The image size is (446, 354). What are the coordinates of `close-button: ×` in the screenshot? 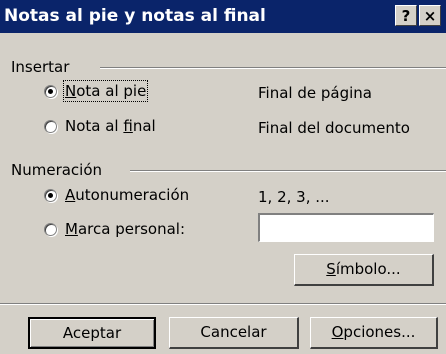 It's located at (430, 15).